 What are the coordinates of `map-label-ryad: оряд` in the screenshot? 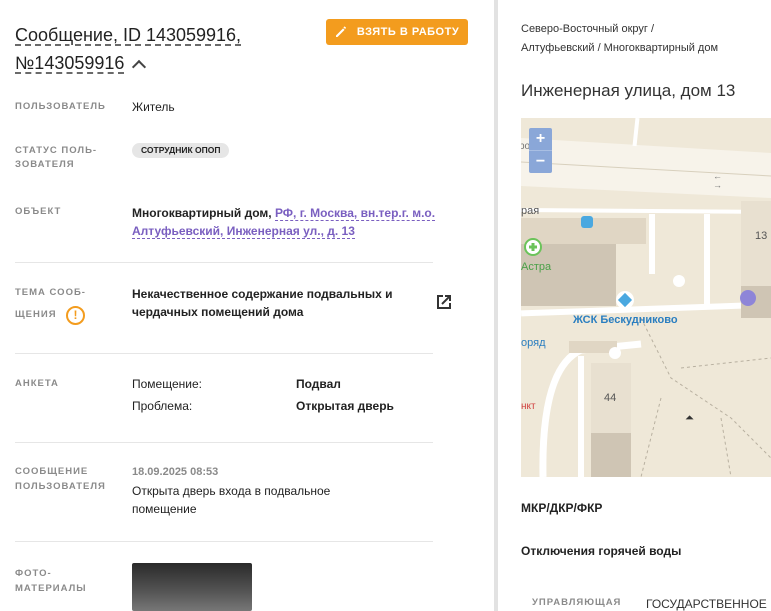 It's located at (533, 343).